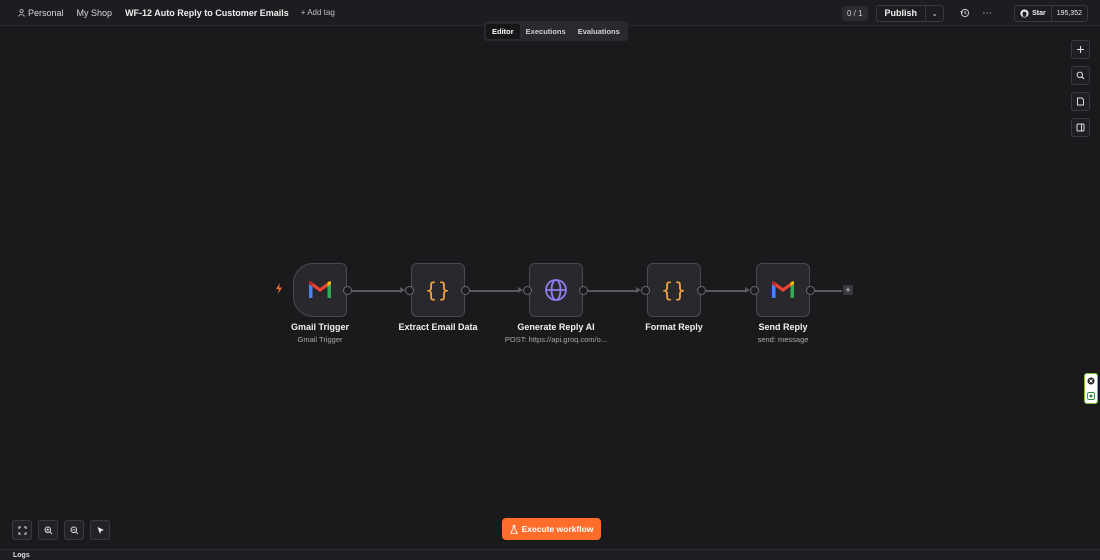  I want to click on cursor-icon, so click(100, 530).